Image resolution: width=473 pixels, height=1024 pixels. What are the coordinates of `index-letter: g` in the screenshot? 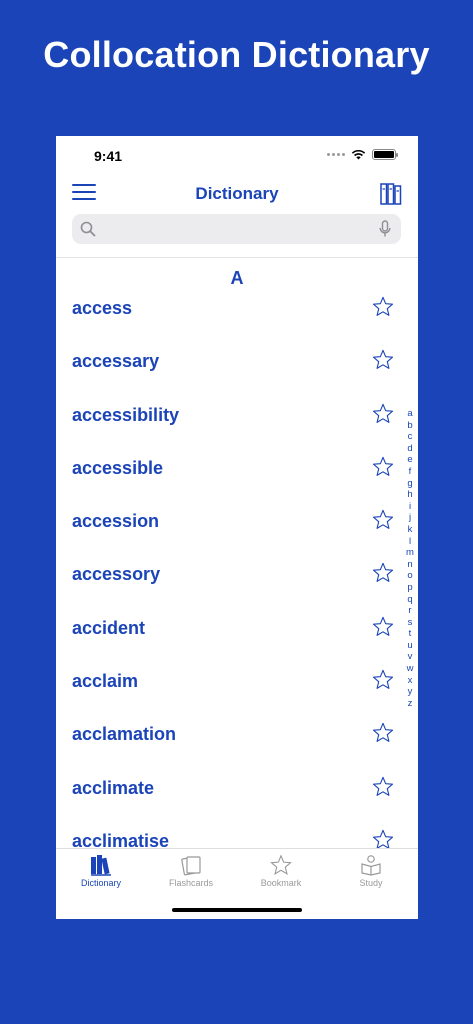 It's located at (409, 484).